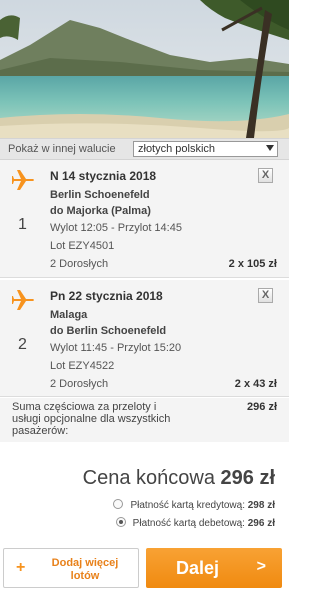 The width and height of the screenshot is (320, 595). I want to click on currency-label: Pokaż w innej walucie, so click(62, 149).